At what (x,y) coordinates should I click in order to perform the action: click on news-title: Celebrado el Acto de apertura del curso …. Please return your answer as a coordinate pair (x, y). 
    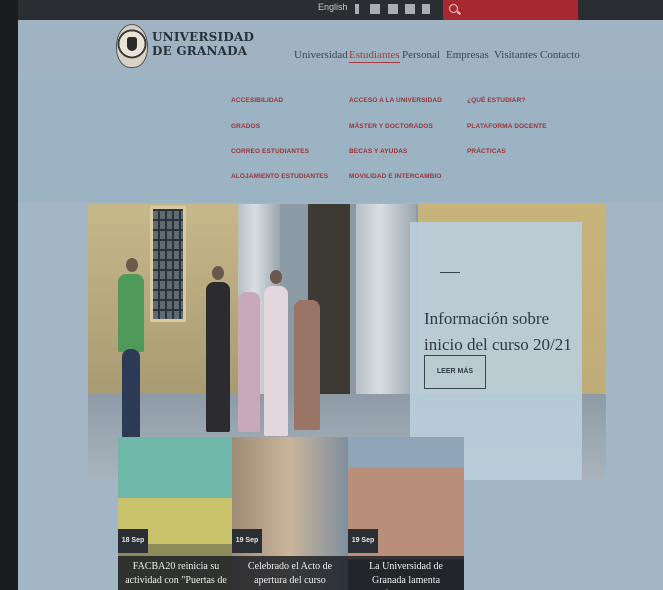
    Looking at the image, I should click on (290, 573).